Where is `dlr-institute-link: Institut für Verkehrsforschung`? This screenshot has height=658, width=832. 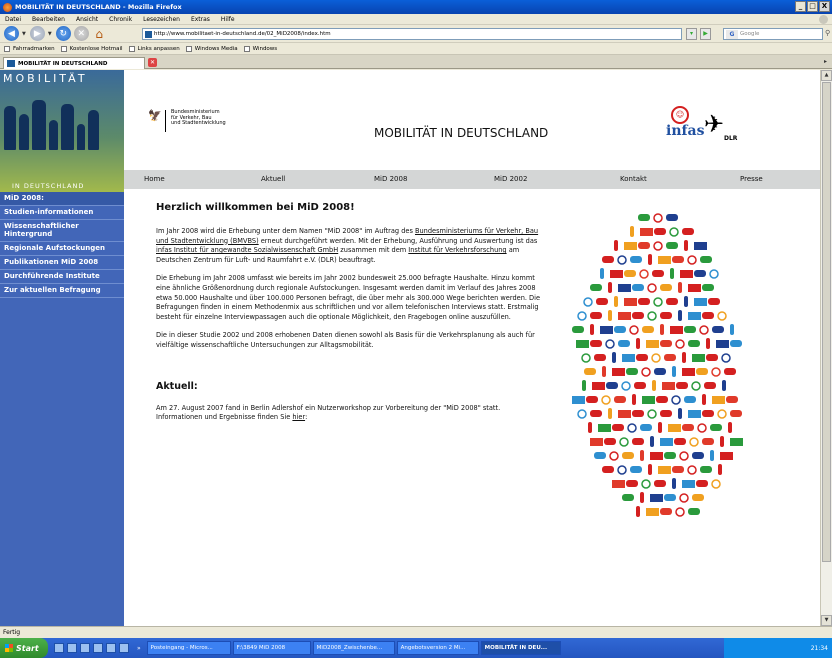
dlr-institute-link: Institut für Verkehrsforschung is located at coordinates (457, 250).